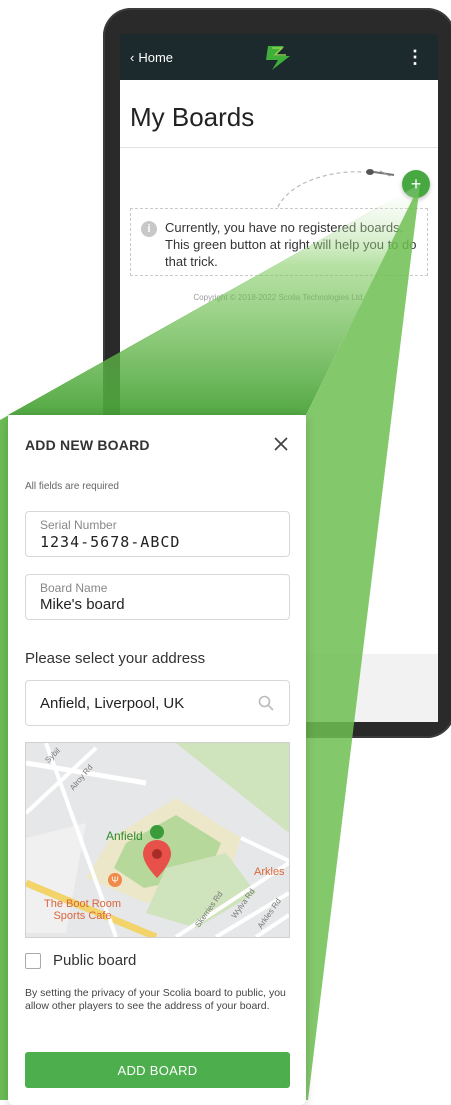  Describe the element at coordinates (95, 960) in the screenshot. I see `public-board-label: Public board` at that location.